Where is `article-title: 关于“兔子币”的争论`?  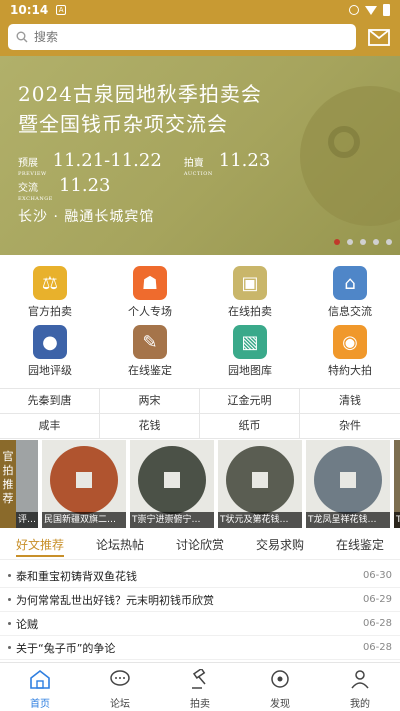 article-title: 关于“兔子币”的争论 is located at coordinates (66, 648).